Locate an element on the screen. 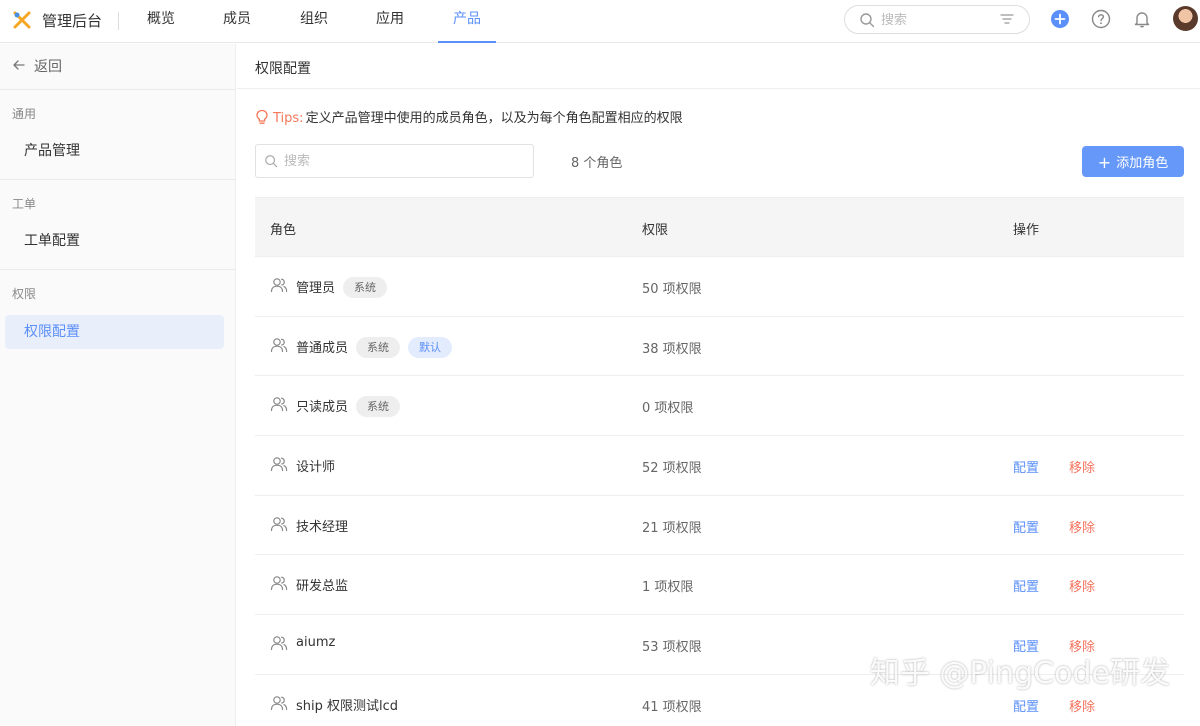 This screenshot has height=726, width=1200. nav-tab-products: 产品 is located at coordinates (467, 21).